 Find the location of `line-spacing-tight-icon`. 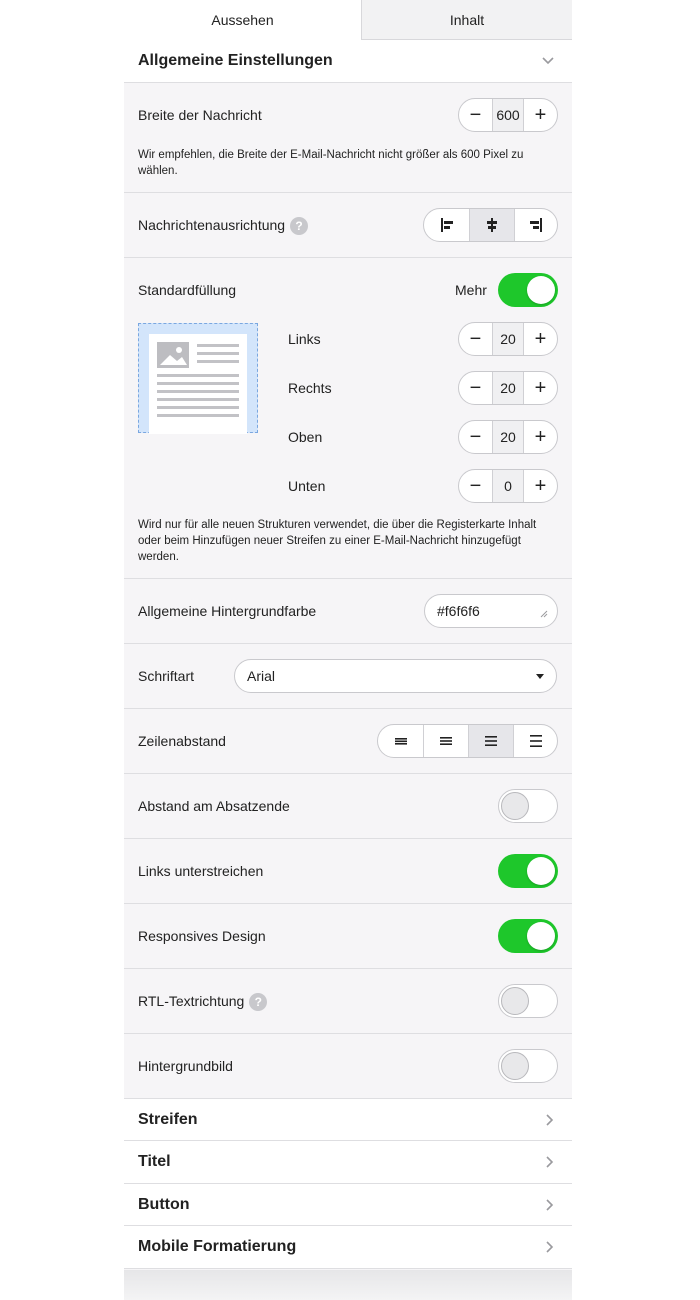

line-spacing-tight-icon is located at coordinates (400, 741).